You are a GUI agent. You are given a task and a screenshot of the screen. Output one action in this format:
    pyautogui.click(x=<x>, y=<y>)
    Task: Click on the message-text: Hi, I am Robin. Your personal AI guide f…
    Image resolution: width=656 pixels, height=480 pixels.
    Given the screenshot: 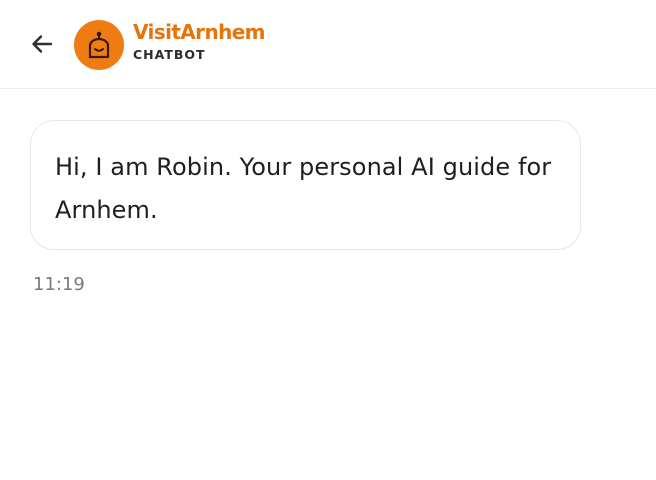 What is the action you would take?
    pyautogui.click(x=303, y=188)
    